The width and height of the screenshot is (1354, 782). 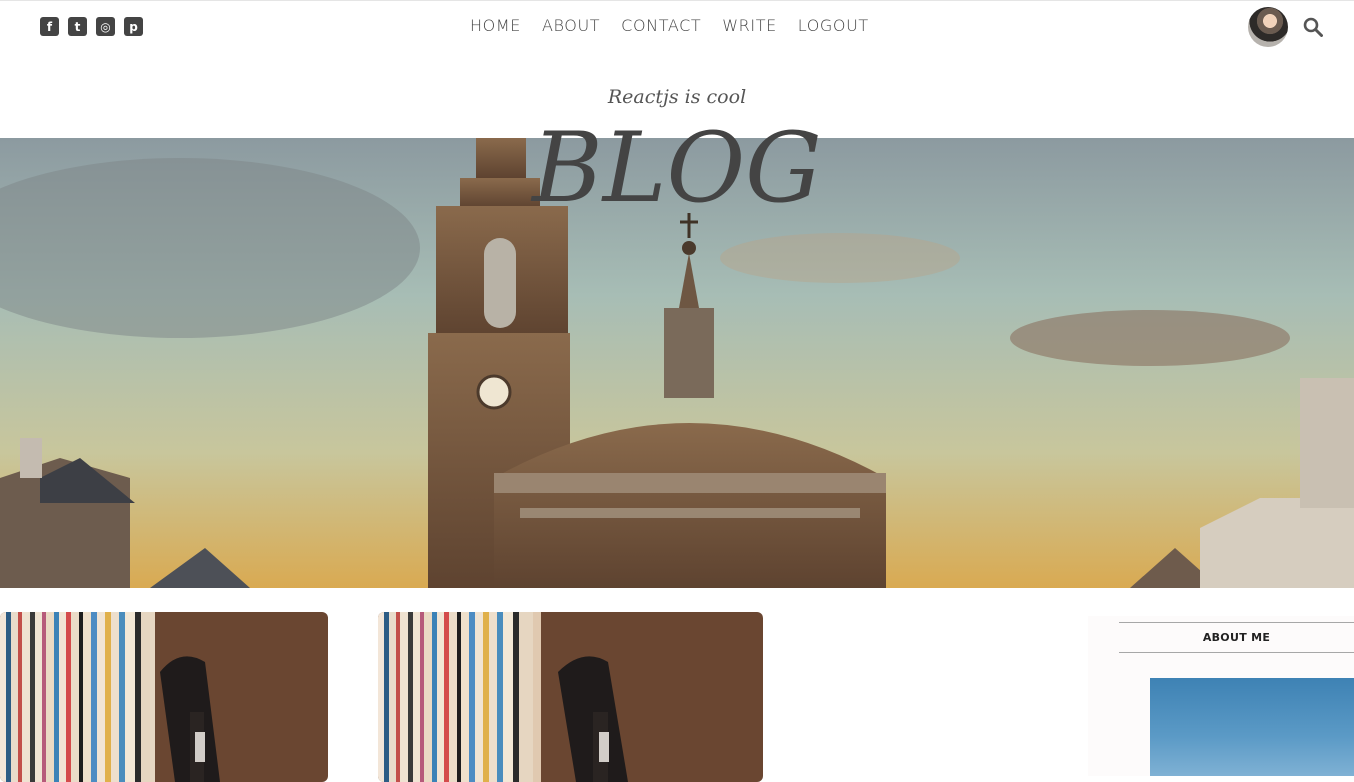 What do you see at coordinates (571, 25) in the screenshot?
I see `nav-link-about: ABOUT` at bounding box center [571, 25].